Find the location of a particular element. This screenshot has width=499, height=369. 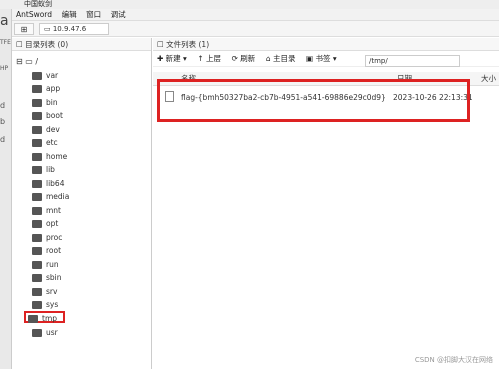

column-date: 日期 is located at coordinates (404, 79).